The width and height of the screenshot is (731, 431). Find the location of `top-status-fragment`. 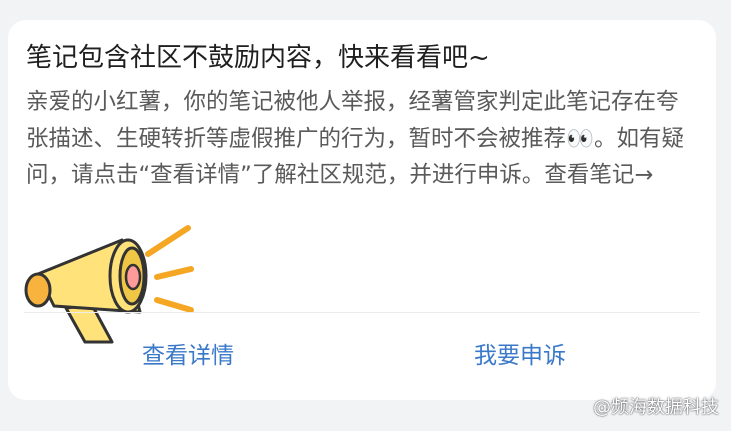

top-status-fragment is located at coordinates (365, 2).